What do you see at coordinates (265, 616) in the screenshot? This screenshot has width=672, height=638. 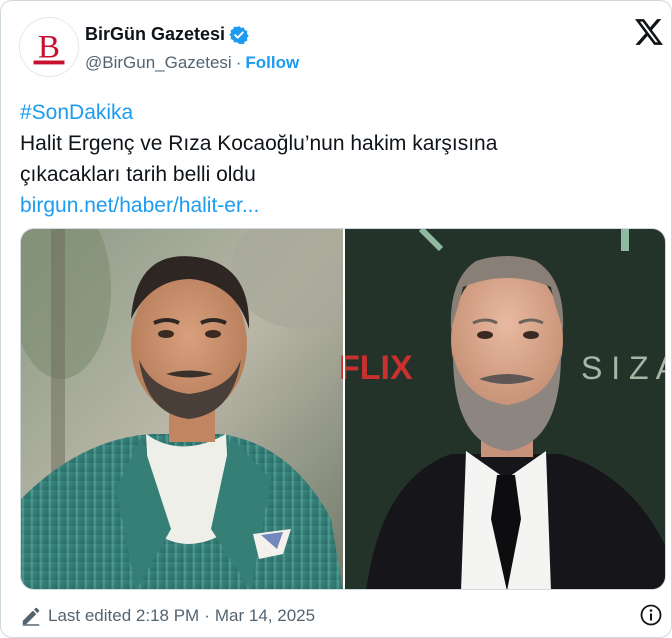 I see `tweet-date-link: Mar 14, 2025` at bounding box center [265, 616].